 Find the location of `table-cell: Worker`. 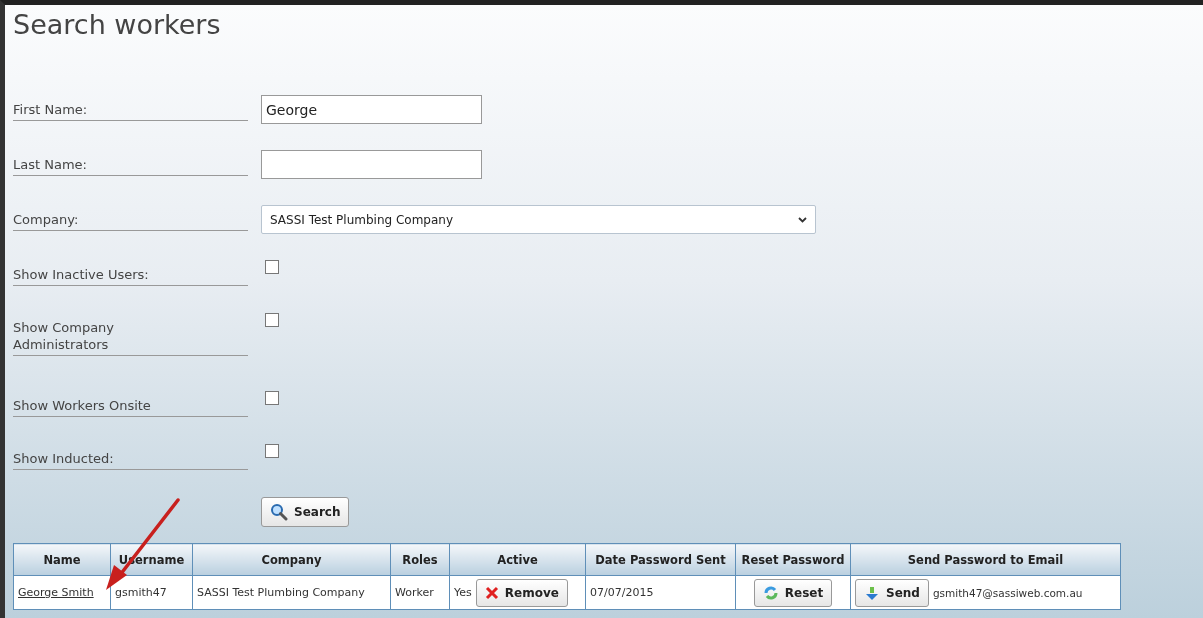

table-cell: Worker is located at coordinates (420, 592).